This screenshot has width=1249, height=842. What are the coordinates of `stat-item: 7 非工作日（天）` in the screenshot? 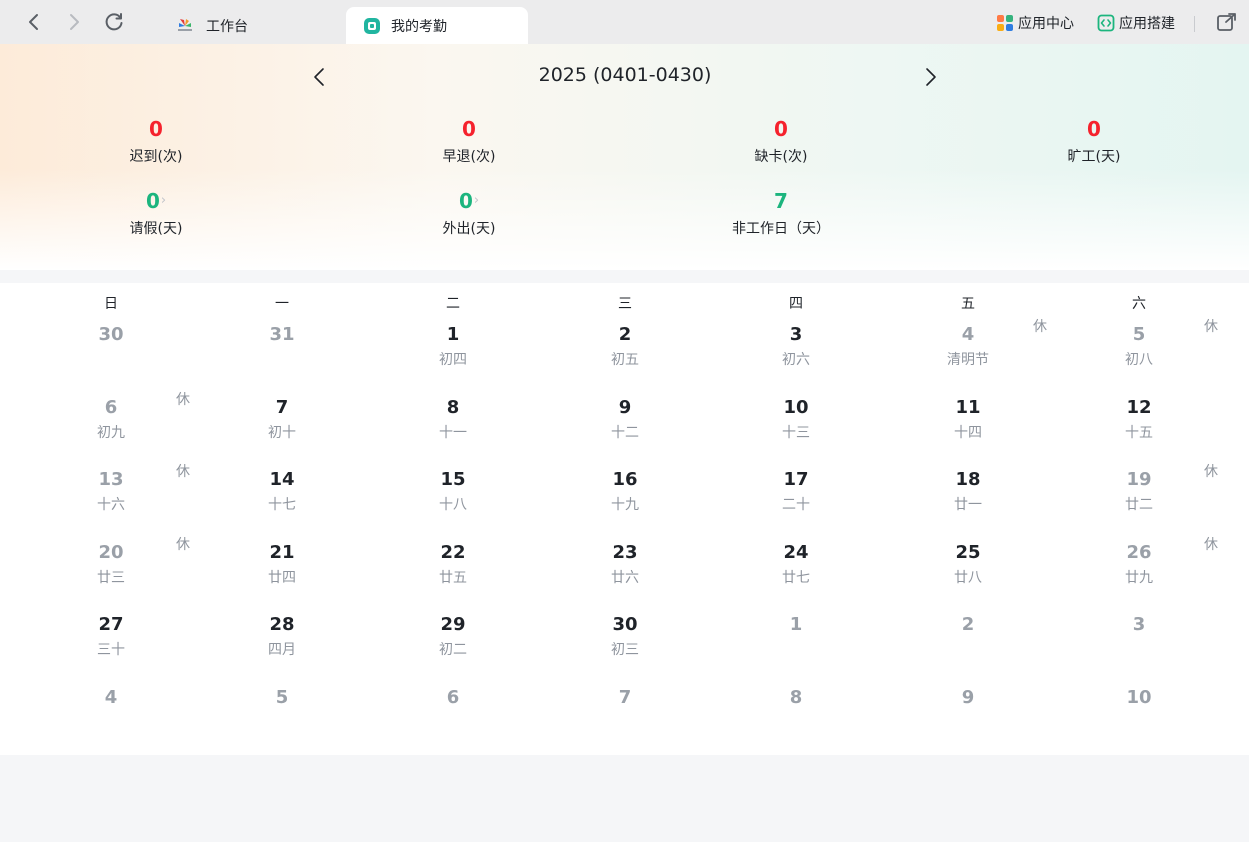 It's located at (781, 213).